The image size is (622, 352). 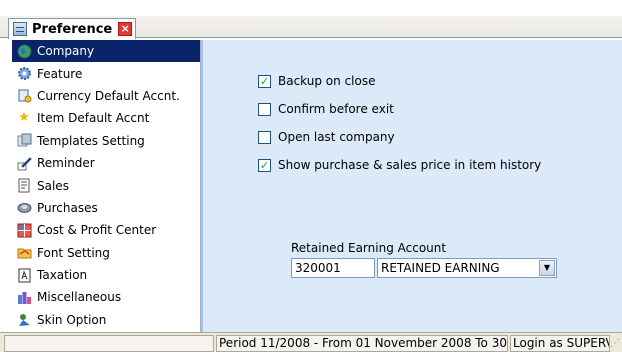 What do you see at coordinates (24, 51) in the screenshot?
I see `company-globe-icon` at bounding box center [24, 51].